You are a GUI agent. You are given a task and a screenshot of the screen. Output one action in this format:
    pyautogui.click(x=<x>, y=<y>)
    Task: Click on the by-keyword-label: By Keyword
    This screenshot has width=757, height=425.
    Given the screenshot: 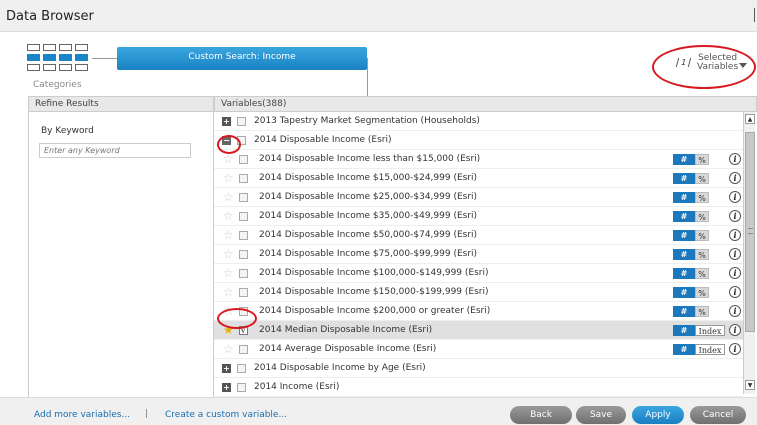 What is the action you would take?
    pyautogui.click(x=67, y=131)
    